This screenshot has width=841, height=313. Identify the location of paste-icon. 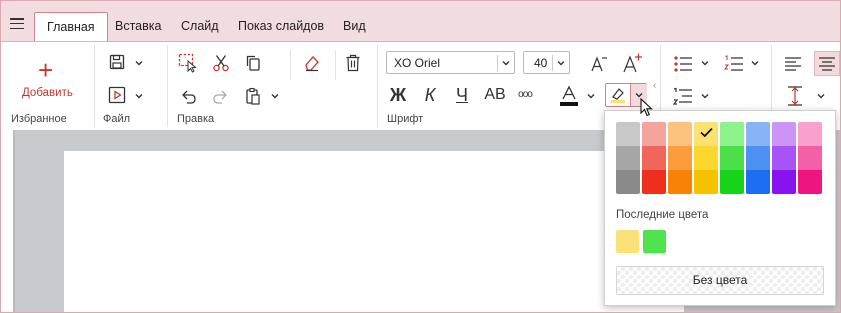
(253, 96).